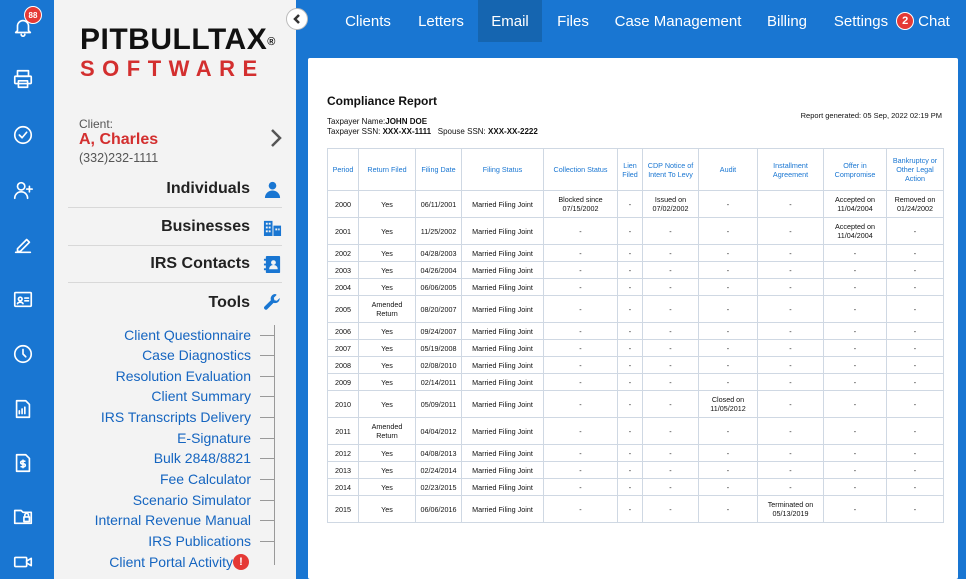 Image resolution: width=966 pixels, height=579 pixels. Describe the element at coordinates (871, 115) in the screenshot. I see `report-generated-date: Report generated: 05 Sep, 2022 02:19 PM` at that location.